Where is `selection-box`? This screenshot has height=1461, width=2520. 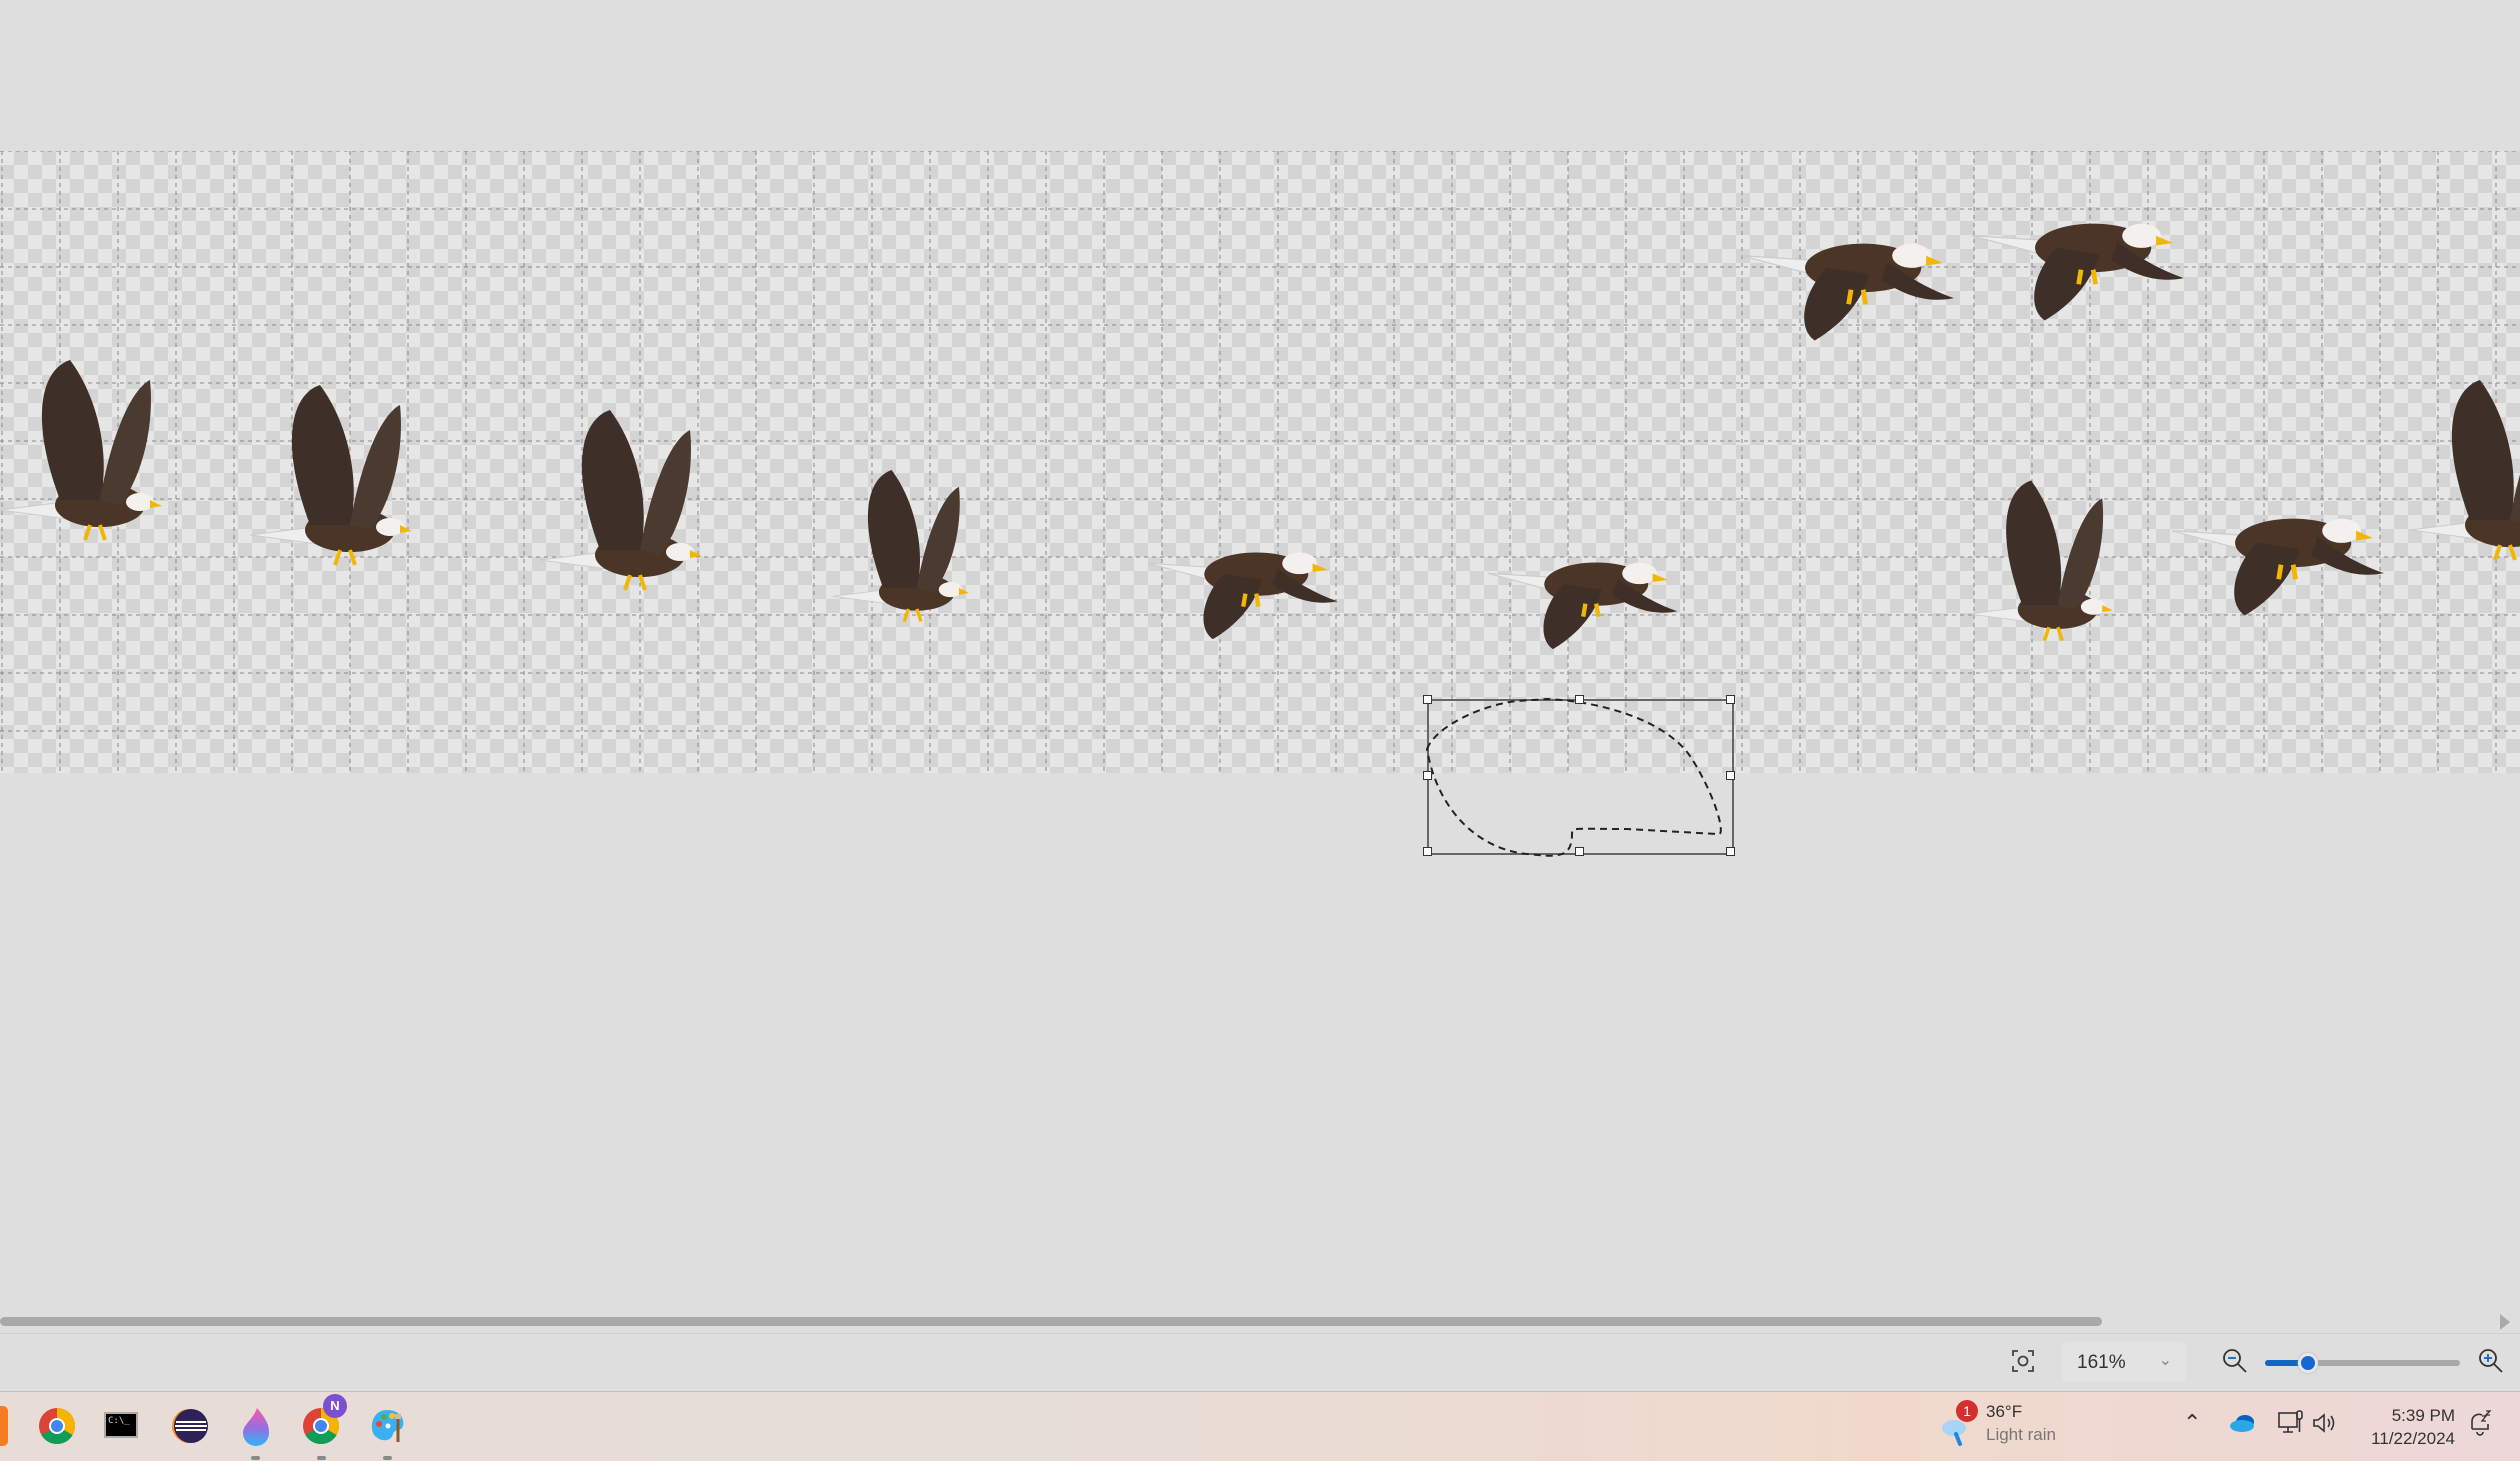 selection-box is located at coordinates (1579, 776).